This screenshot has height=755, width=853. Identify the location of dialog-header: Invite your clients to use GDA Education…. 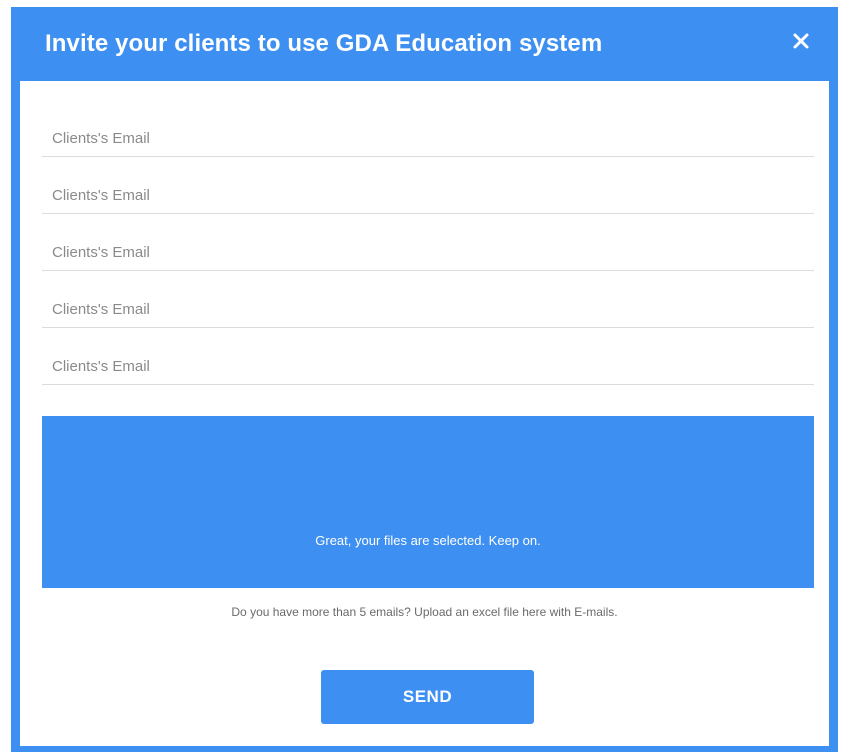
(424, 44).